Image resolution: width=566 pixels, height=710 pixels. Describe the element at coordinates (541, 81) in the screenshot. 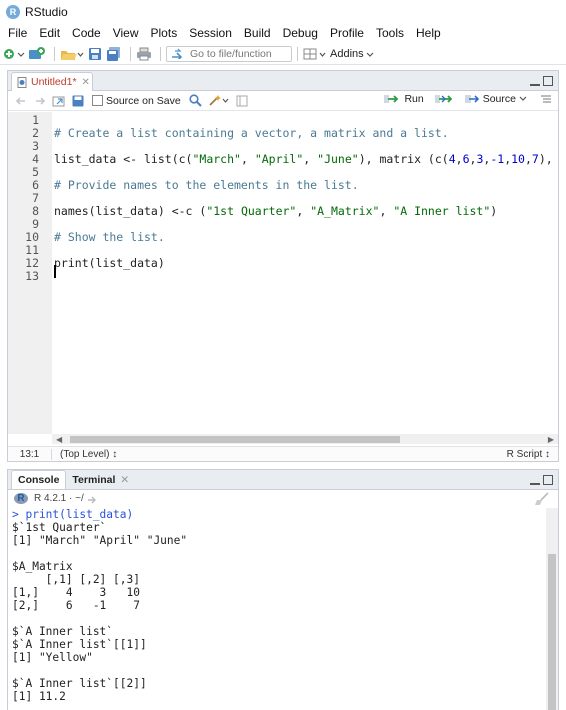

I see `editor-pane-controls` at that location.